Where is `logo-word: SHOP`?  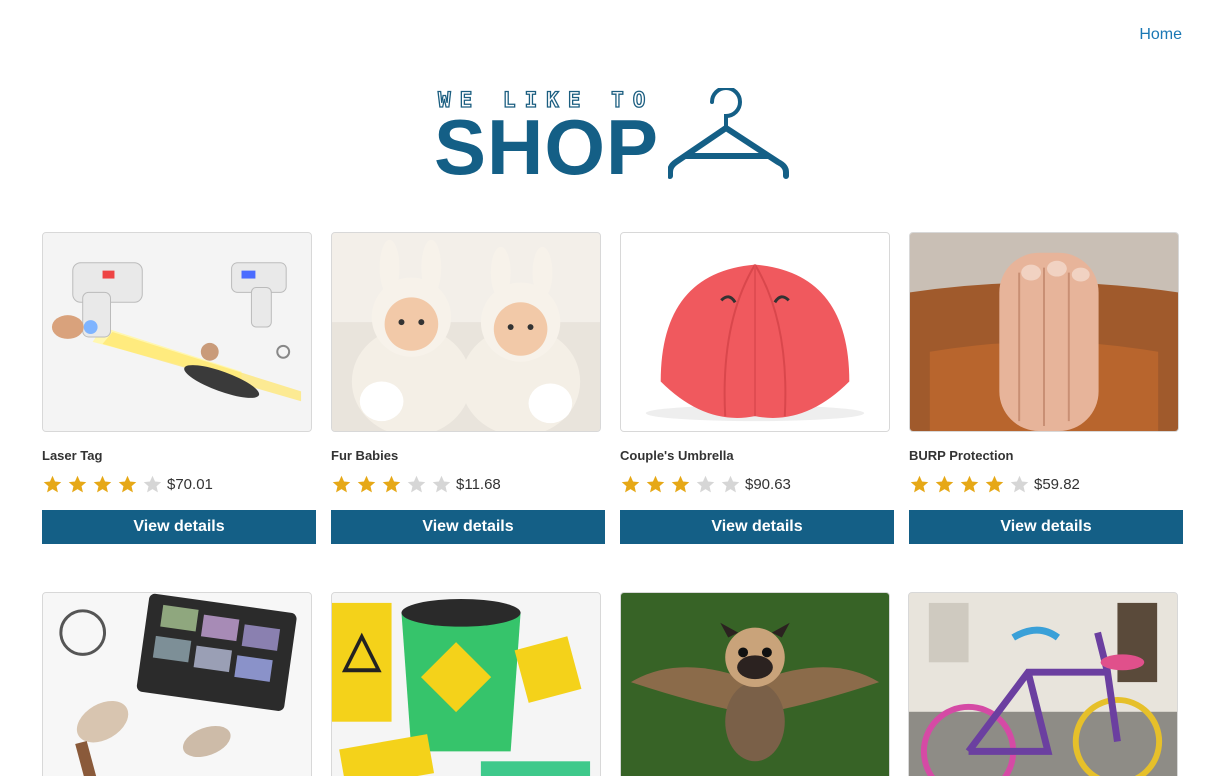
logo-word: SHOP is located at coordinates (547, 147).